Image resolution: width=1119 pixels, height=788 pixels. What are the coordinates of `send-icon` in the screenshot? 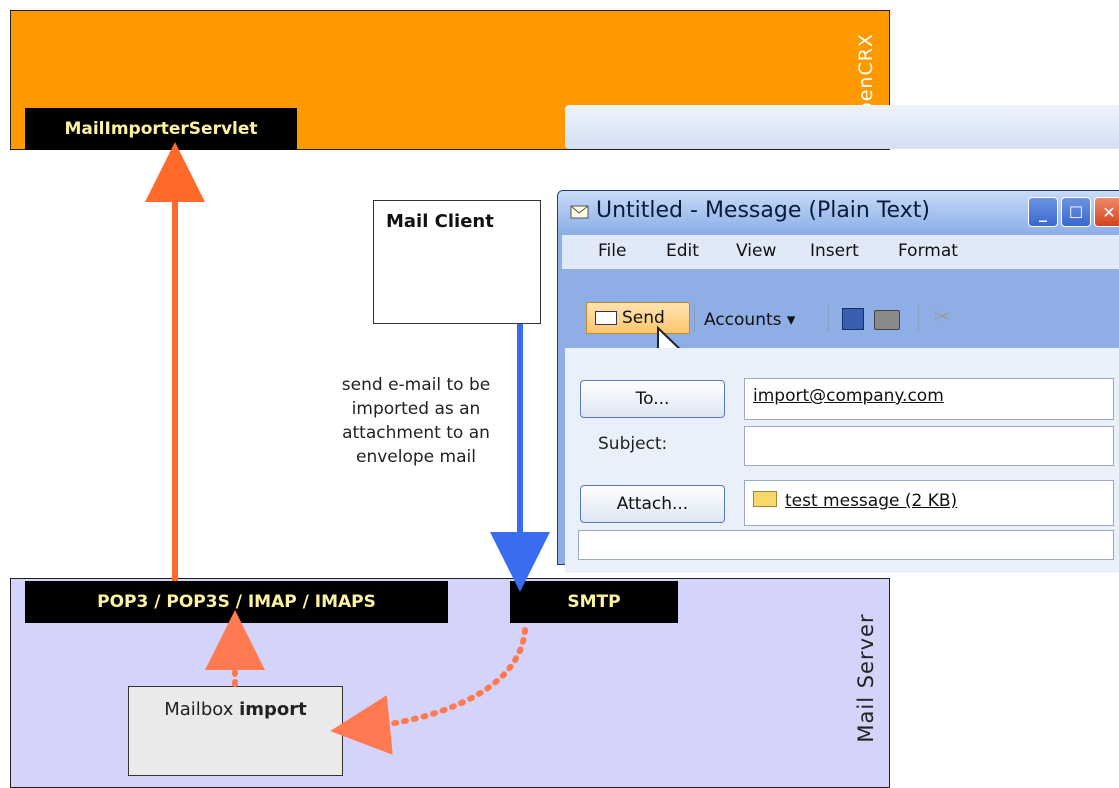 It's located at (606, 318).